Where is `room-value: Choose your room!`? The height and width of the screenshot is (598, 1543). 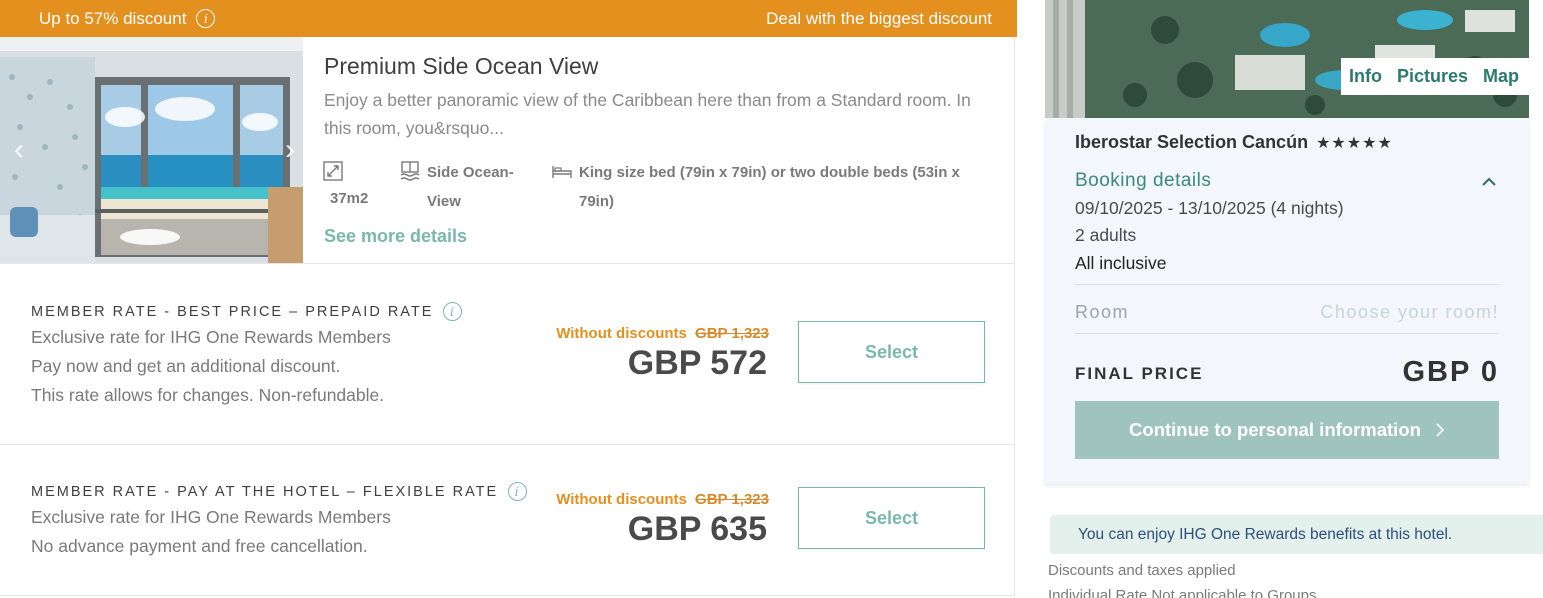 room-value: Choose your room! is located at coordinates (1409, 312).